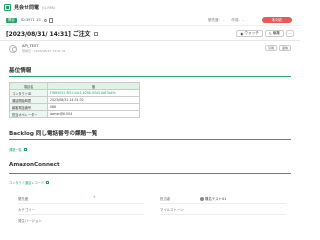 The height and width of the screenshot is (240, 320). What do you see at coordinates (28, 93) in the screenshot?
I see `table-cell-key: コンタクトID` at bounding box center [28, 93].